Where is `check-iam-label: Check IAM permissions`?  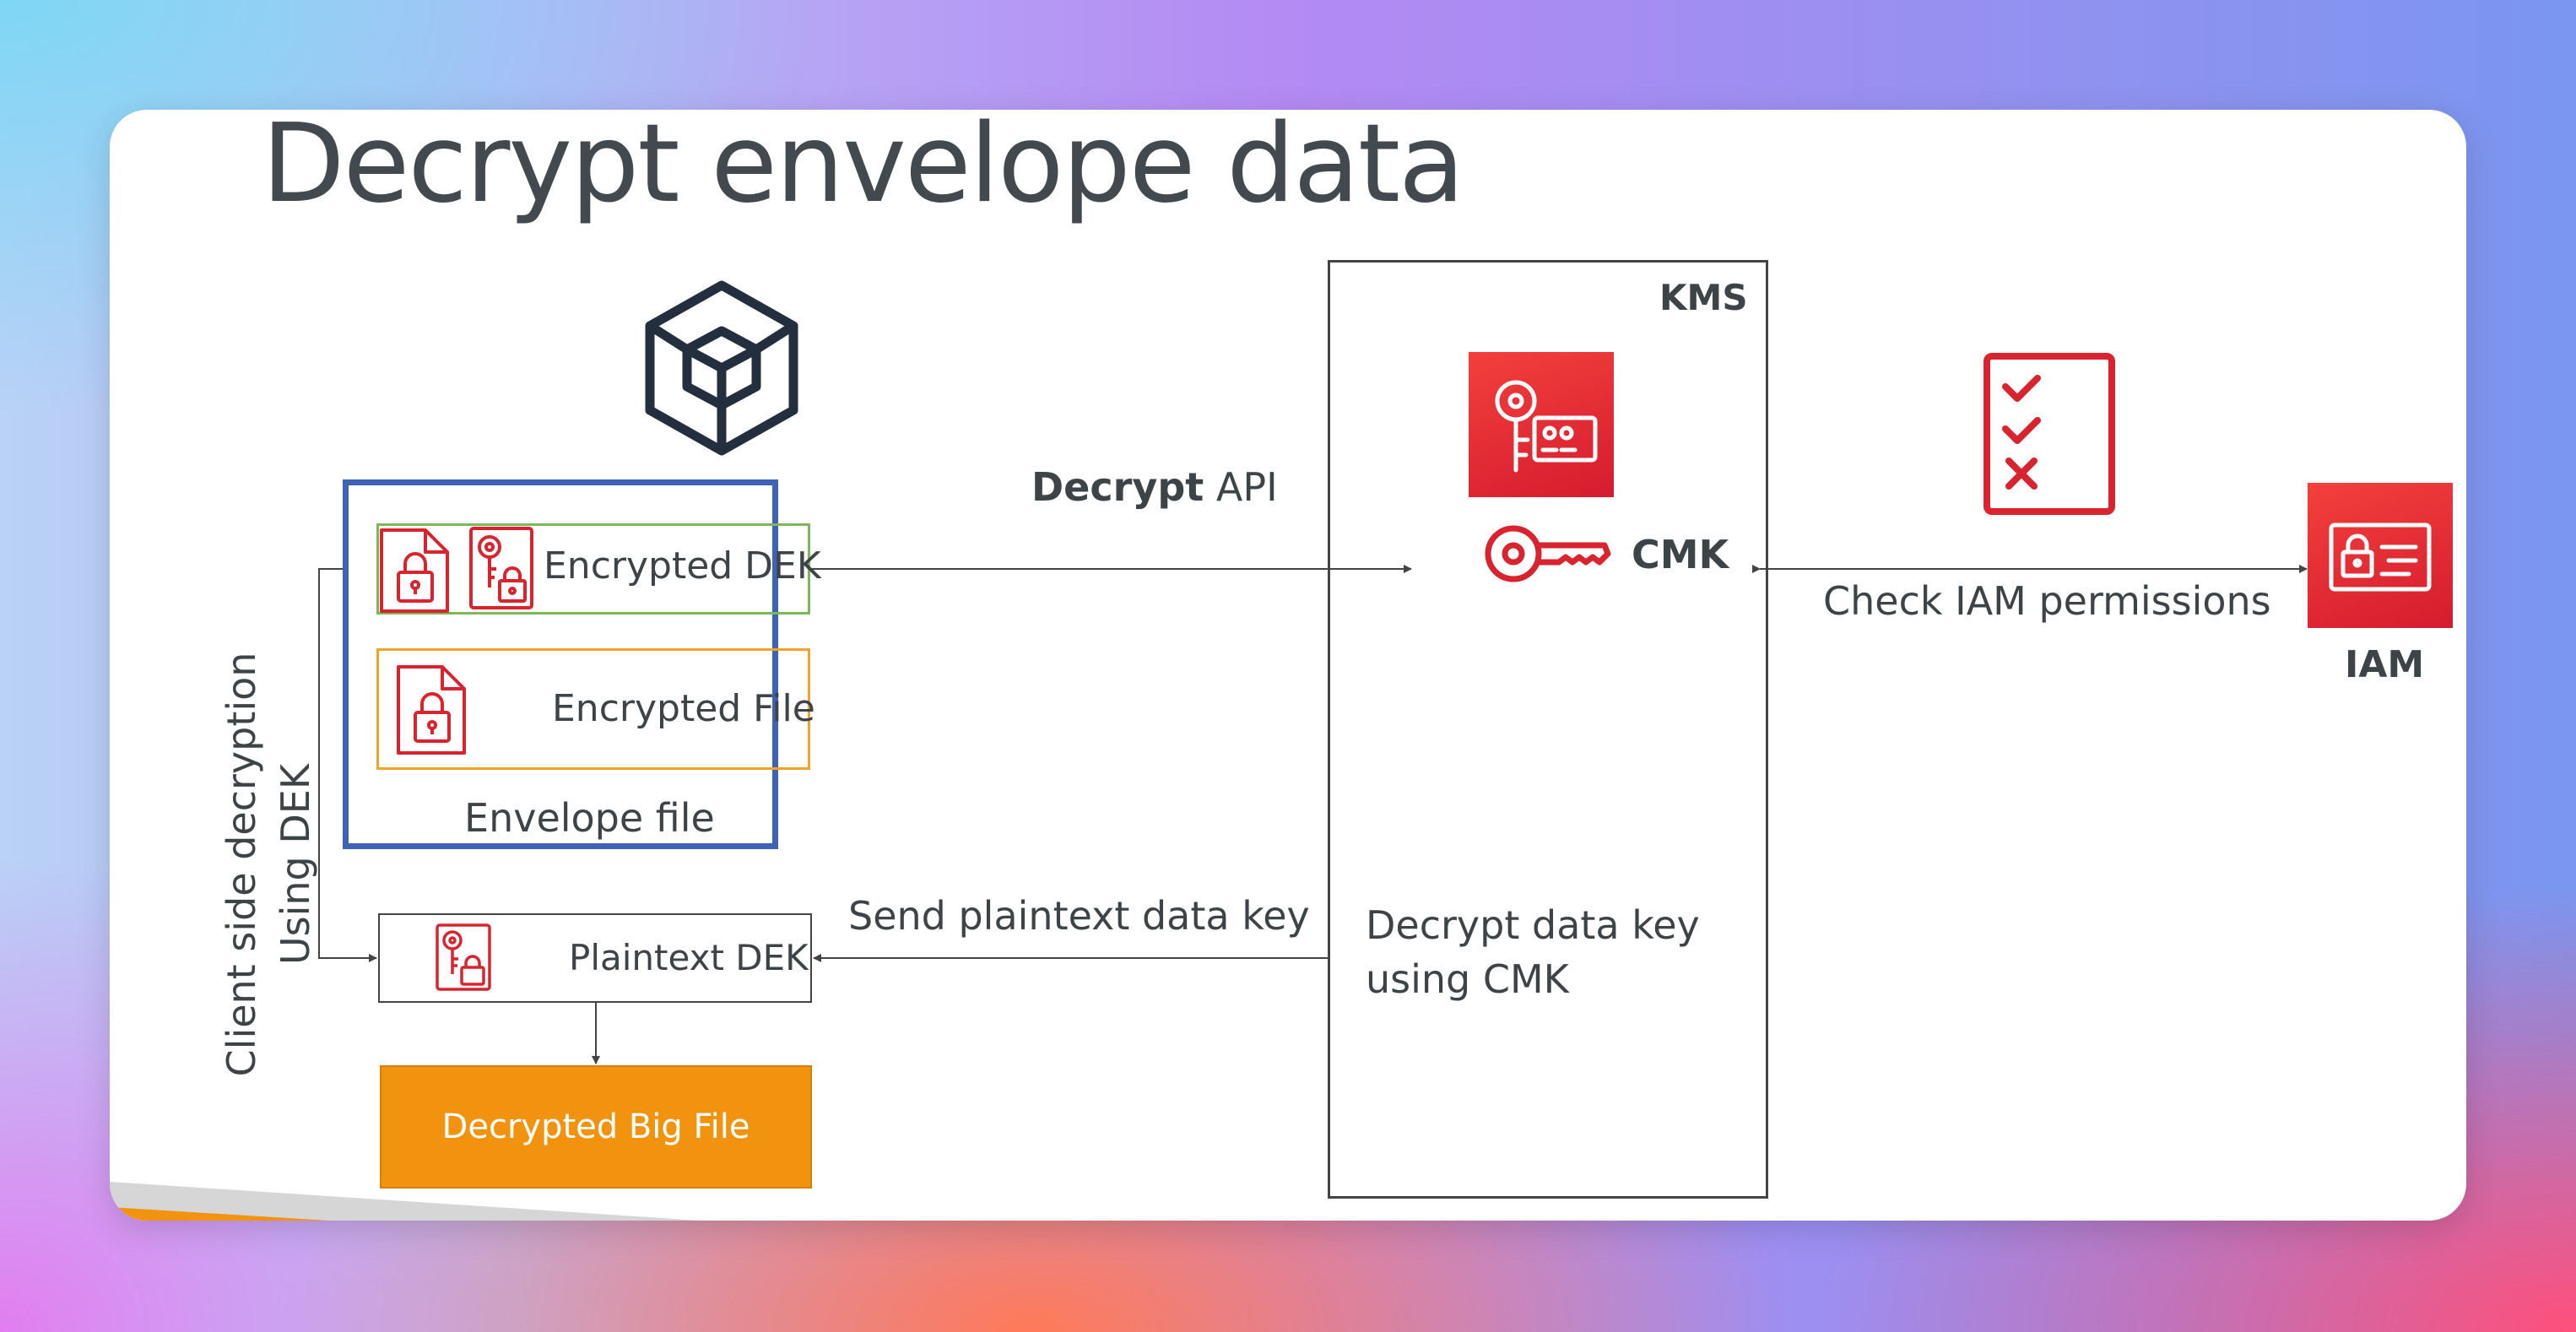 check-iam-label: Check IAM permissions is located at coordinates (2047, 601).